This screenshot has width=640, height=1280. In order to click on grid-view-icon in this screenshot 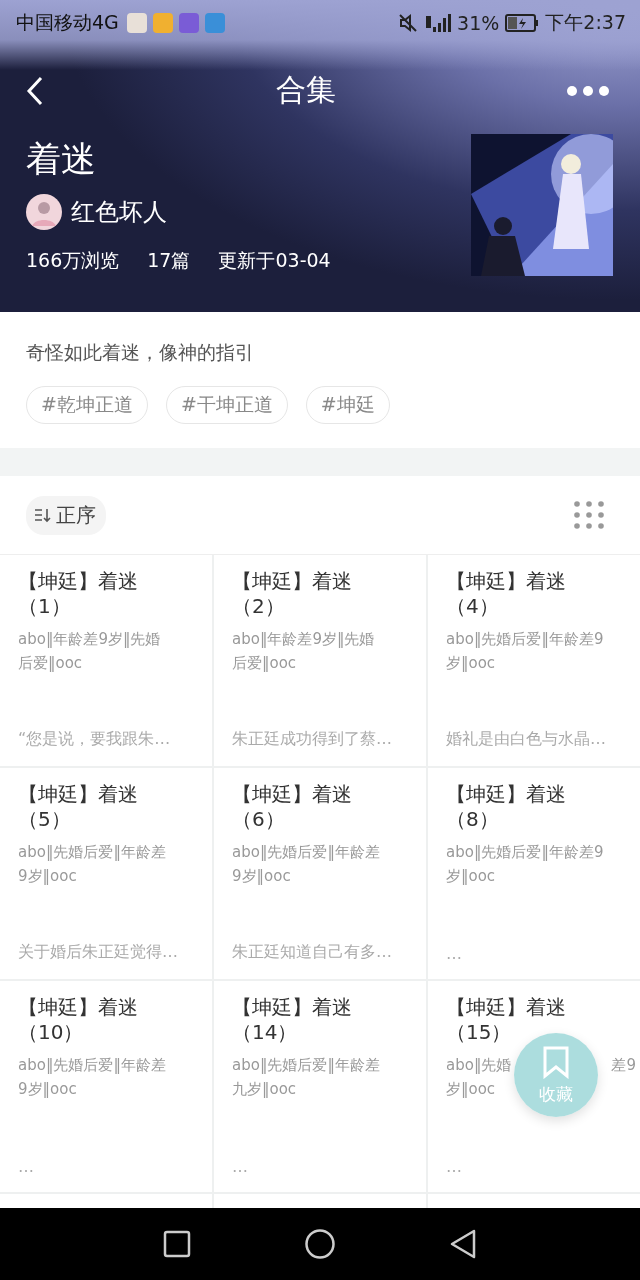, I will do `click(589, 515)`.